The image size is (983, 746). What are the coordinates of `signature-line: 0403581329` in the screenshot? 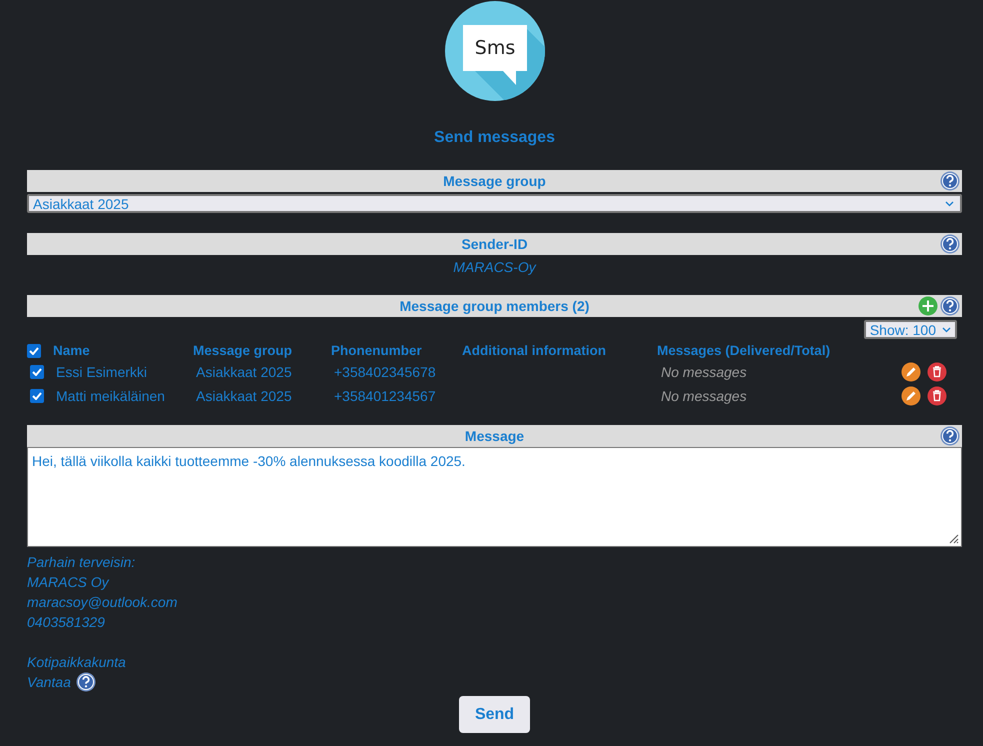 It's located at (66, 622).